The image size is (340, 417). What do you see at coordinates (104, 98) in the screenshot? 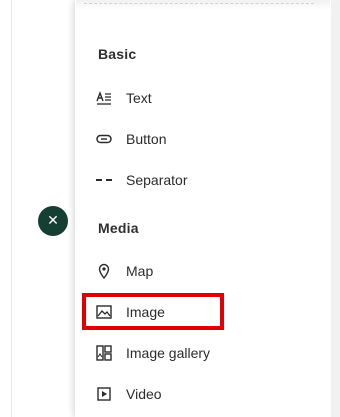
I see `text-format-icon` at bounding box center [104, 98].